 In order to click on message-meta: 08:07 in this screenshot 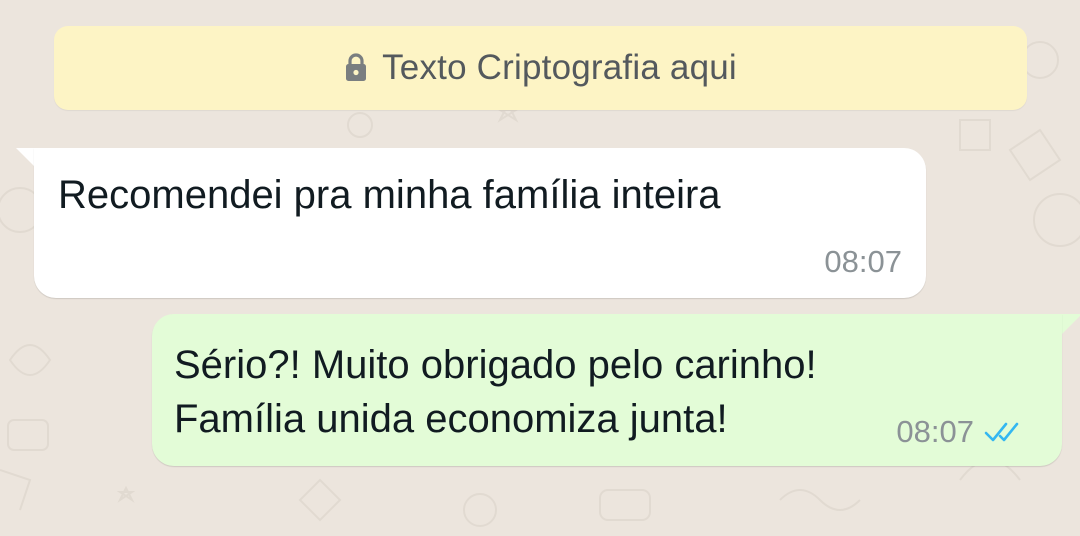, I will do `click(960, 432)`.